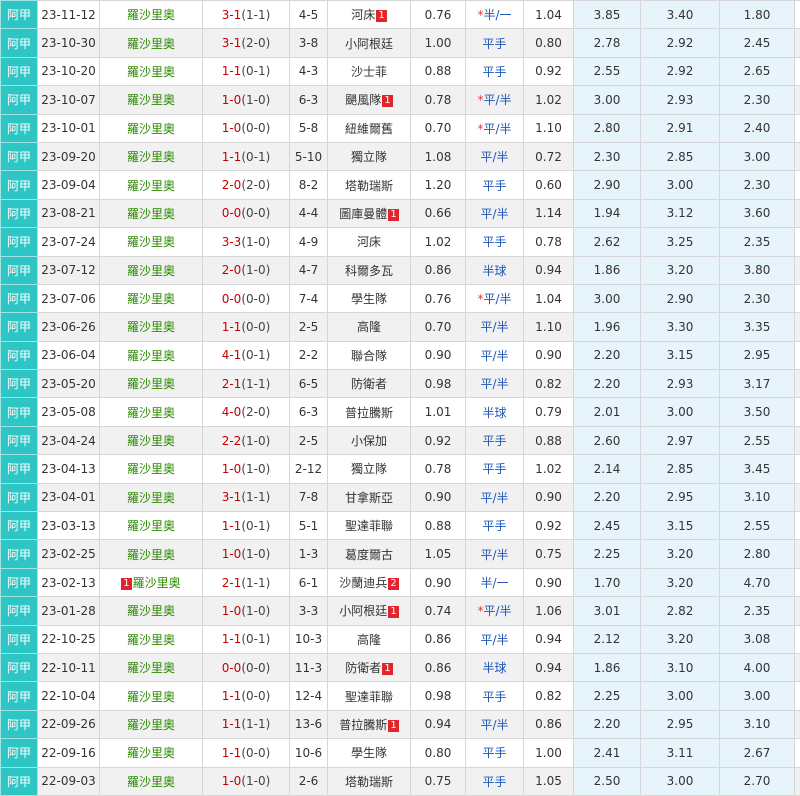  What do you see at coordinates (369, 440) in the screenshot?
I see `away-team-cell: 小保加` at bounding box center [369, 440].